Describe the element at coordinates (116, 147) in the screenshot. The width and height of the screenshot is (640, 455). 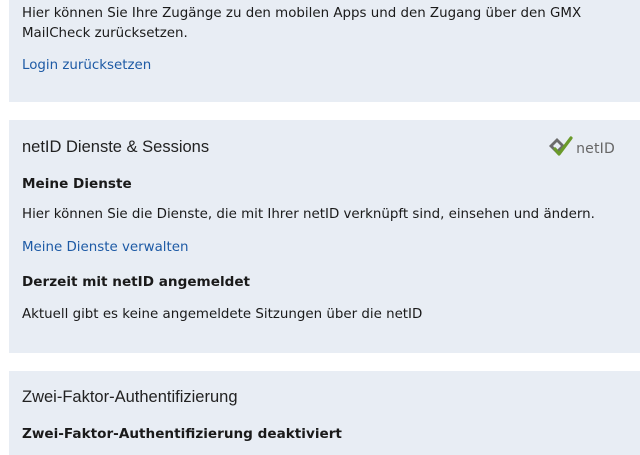
I see `netid-card-title: netID Dienste & Sessions` at that location.